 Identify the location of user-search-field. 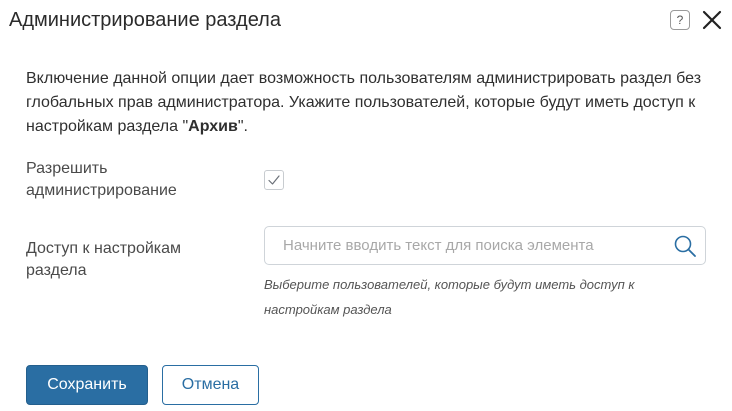
(485, 245).